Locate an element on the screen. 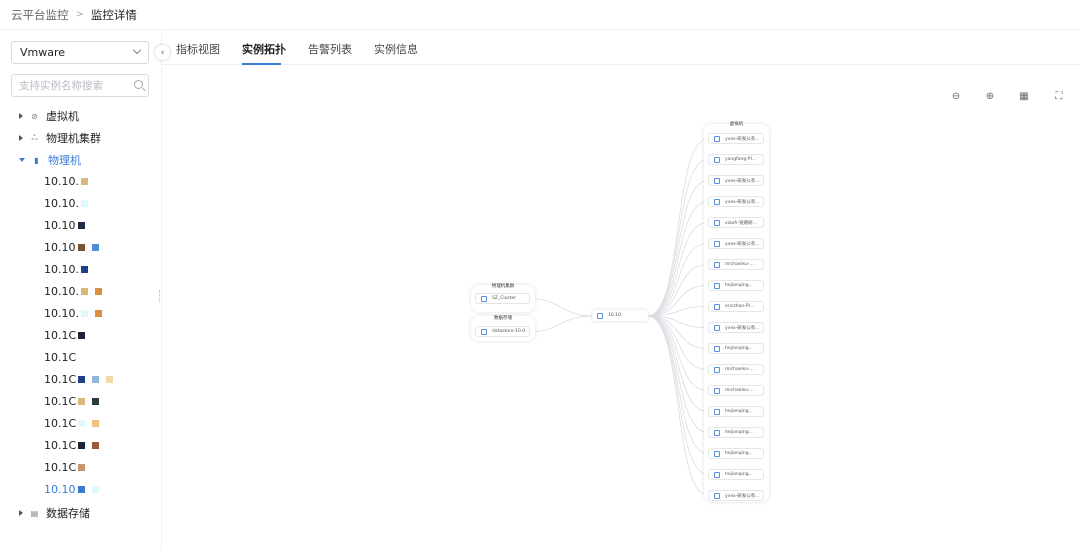 The height and width of the screenshot is (551, 1080). tree-node-host: ▮ 物理机 is located at coordinates (50, 160).